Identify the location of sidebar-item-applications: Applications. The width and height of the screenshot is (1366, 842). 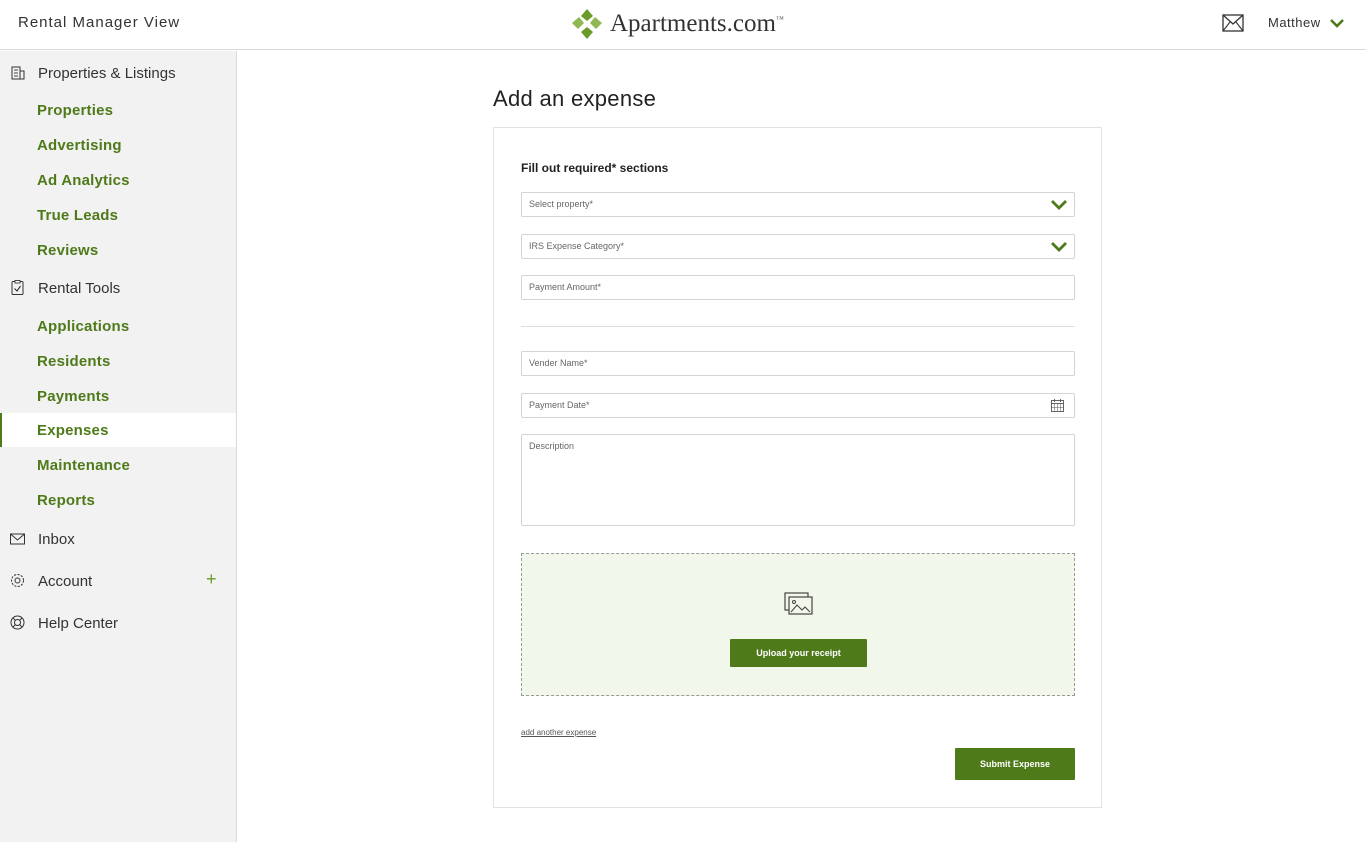
(118, 326).